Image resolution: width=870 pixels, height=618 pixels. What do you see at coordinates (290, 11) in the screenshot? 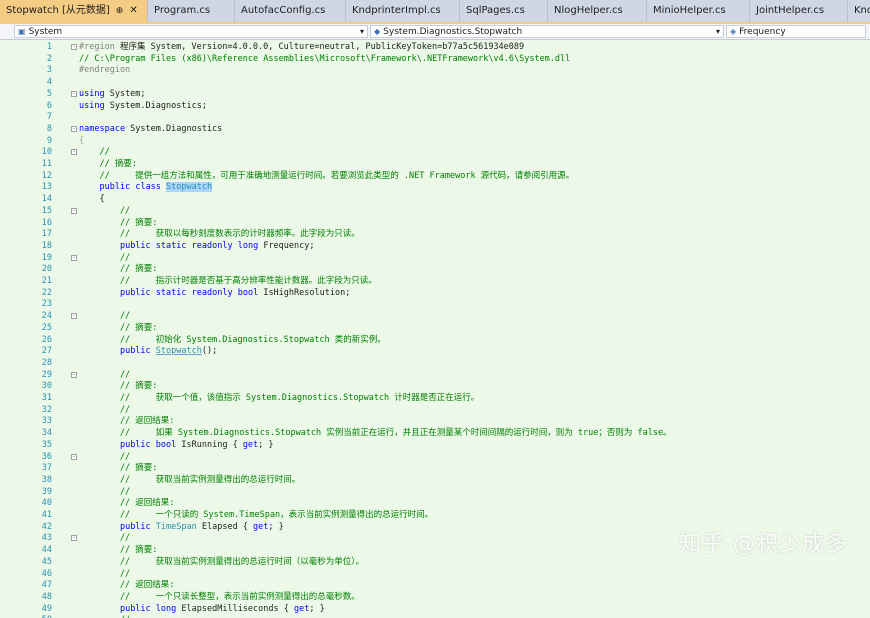
I see `tab-2: AutofacConfig.cs` at bounding box center [290, 11].